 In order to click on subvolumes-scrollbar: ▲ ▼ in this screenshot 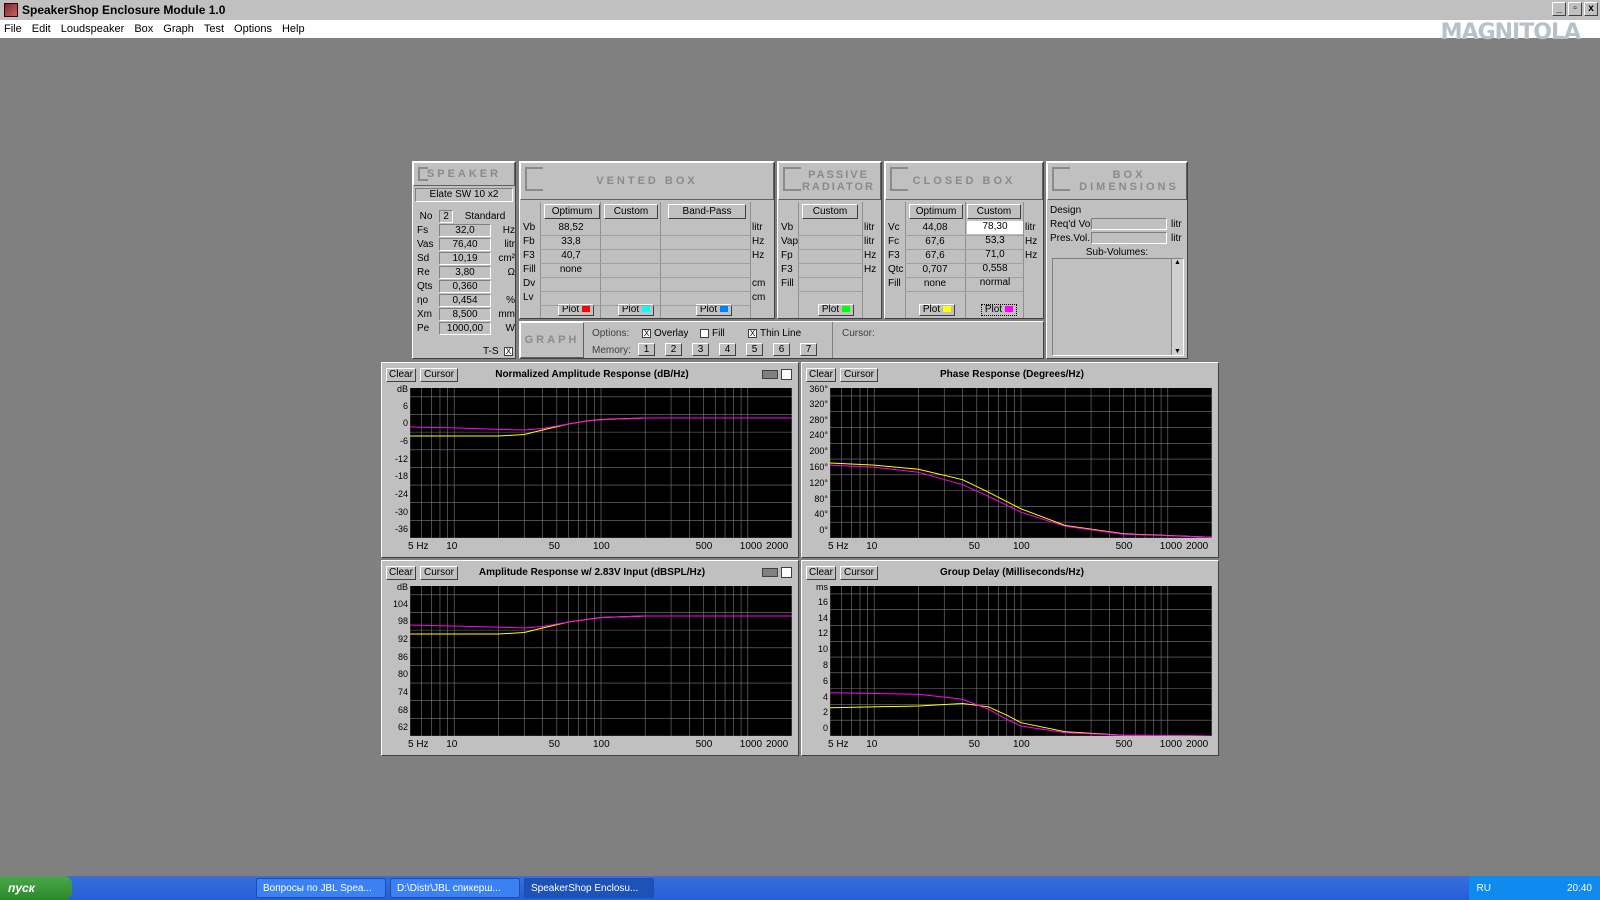, I will do `click(1177, 307)`.